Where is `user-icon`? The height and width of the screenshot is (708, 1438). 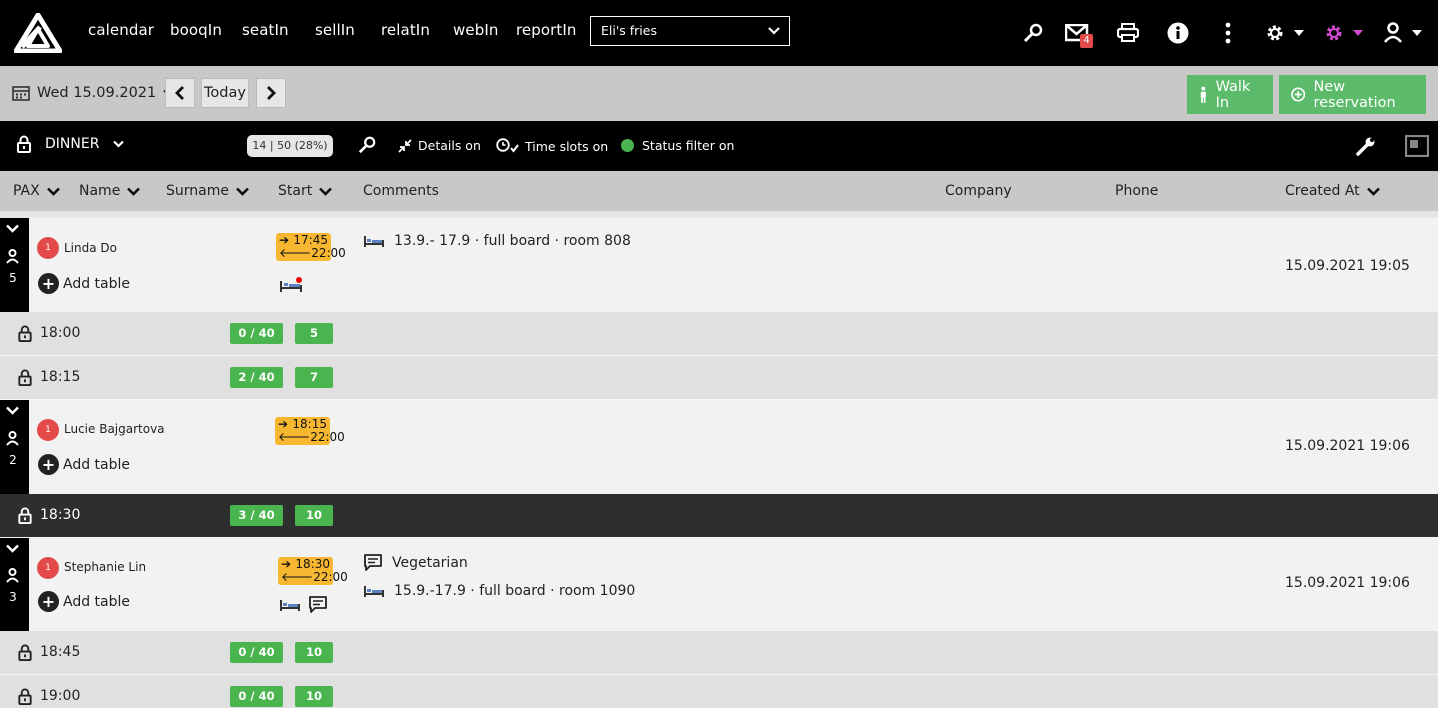 user-icon is located at coordinates (1393, 32).